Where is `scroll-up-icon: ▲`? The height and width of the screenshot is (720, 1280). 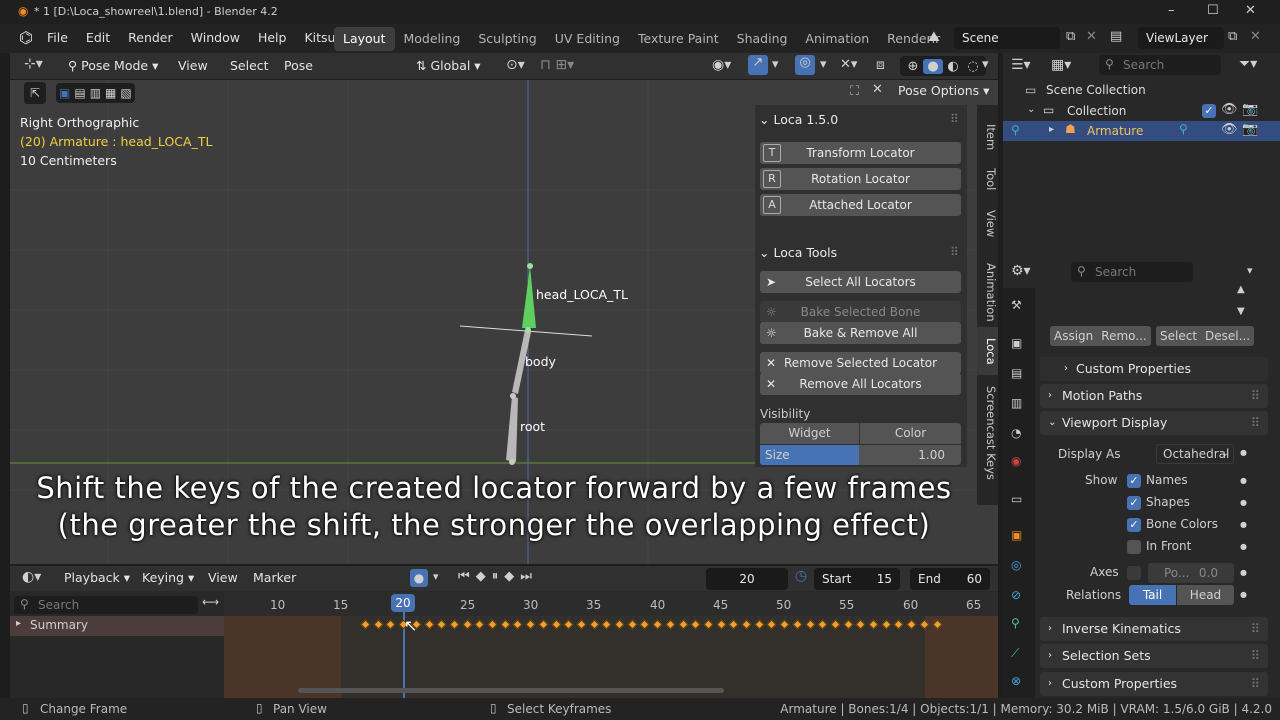
scroll-up-icon: ▲ is located at coordinates (1241, 289).